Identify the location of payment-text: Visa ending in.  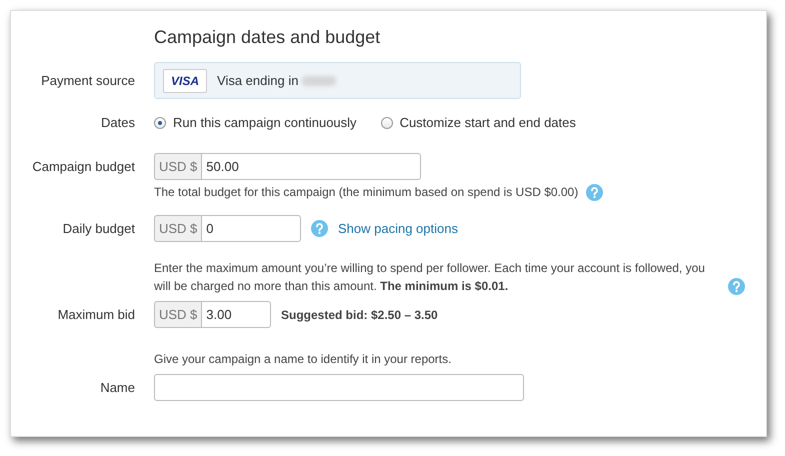
(257, 80).